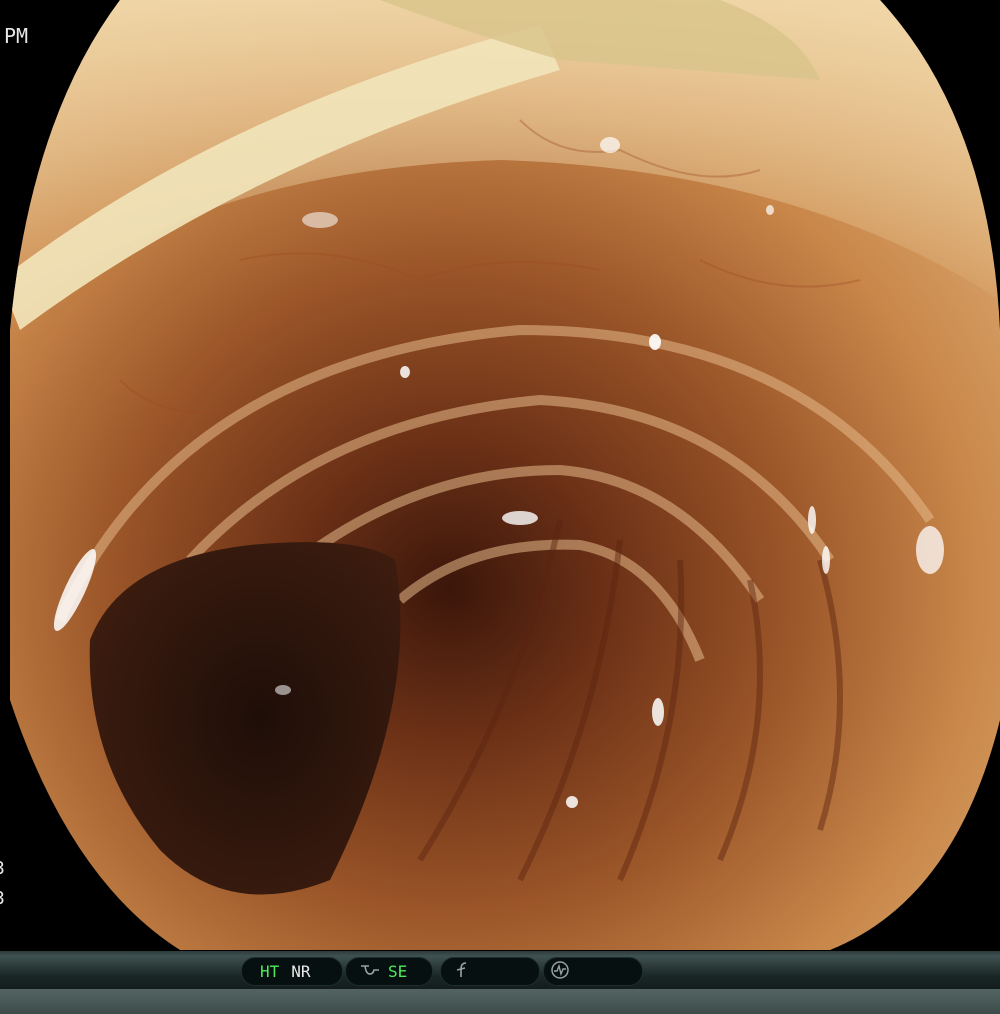  I want to click on info-digit-2: 3, so click(2, 898).